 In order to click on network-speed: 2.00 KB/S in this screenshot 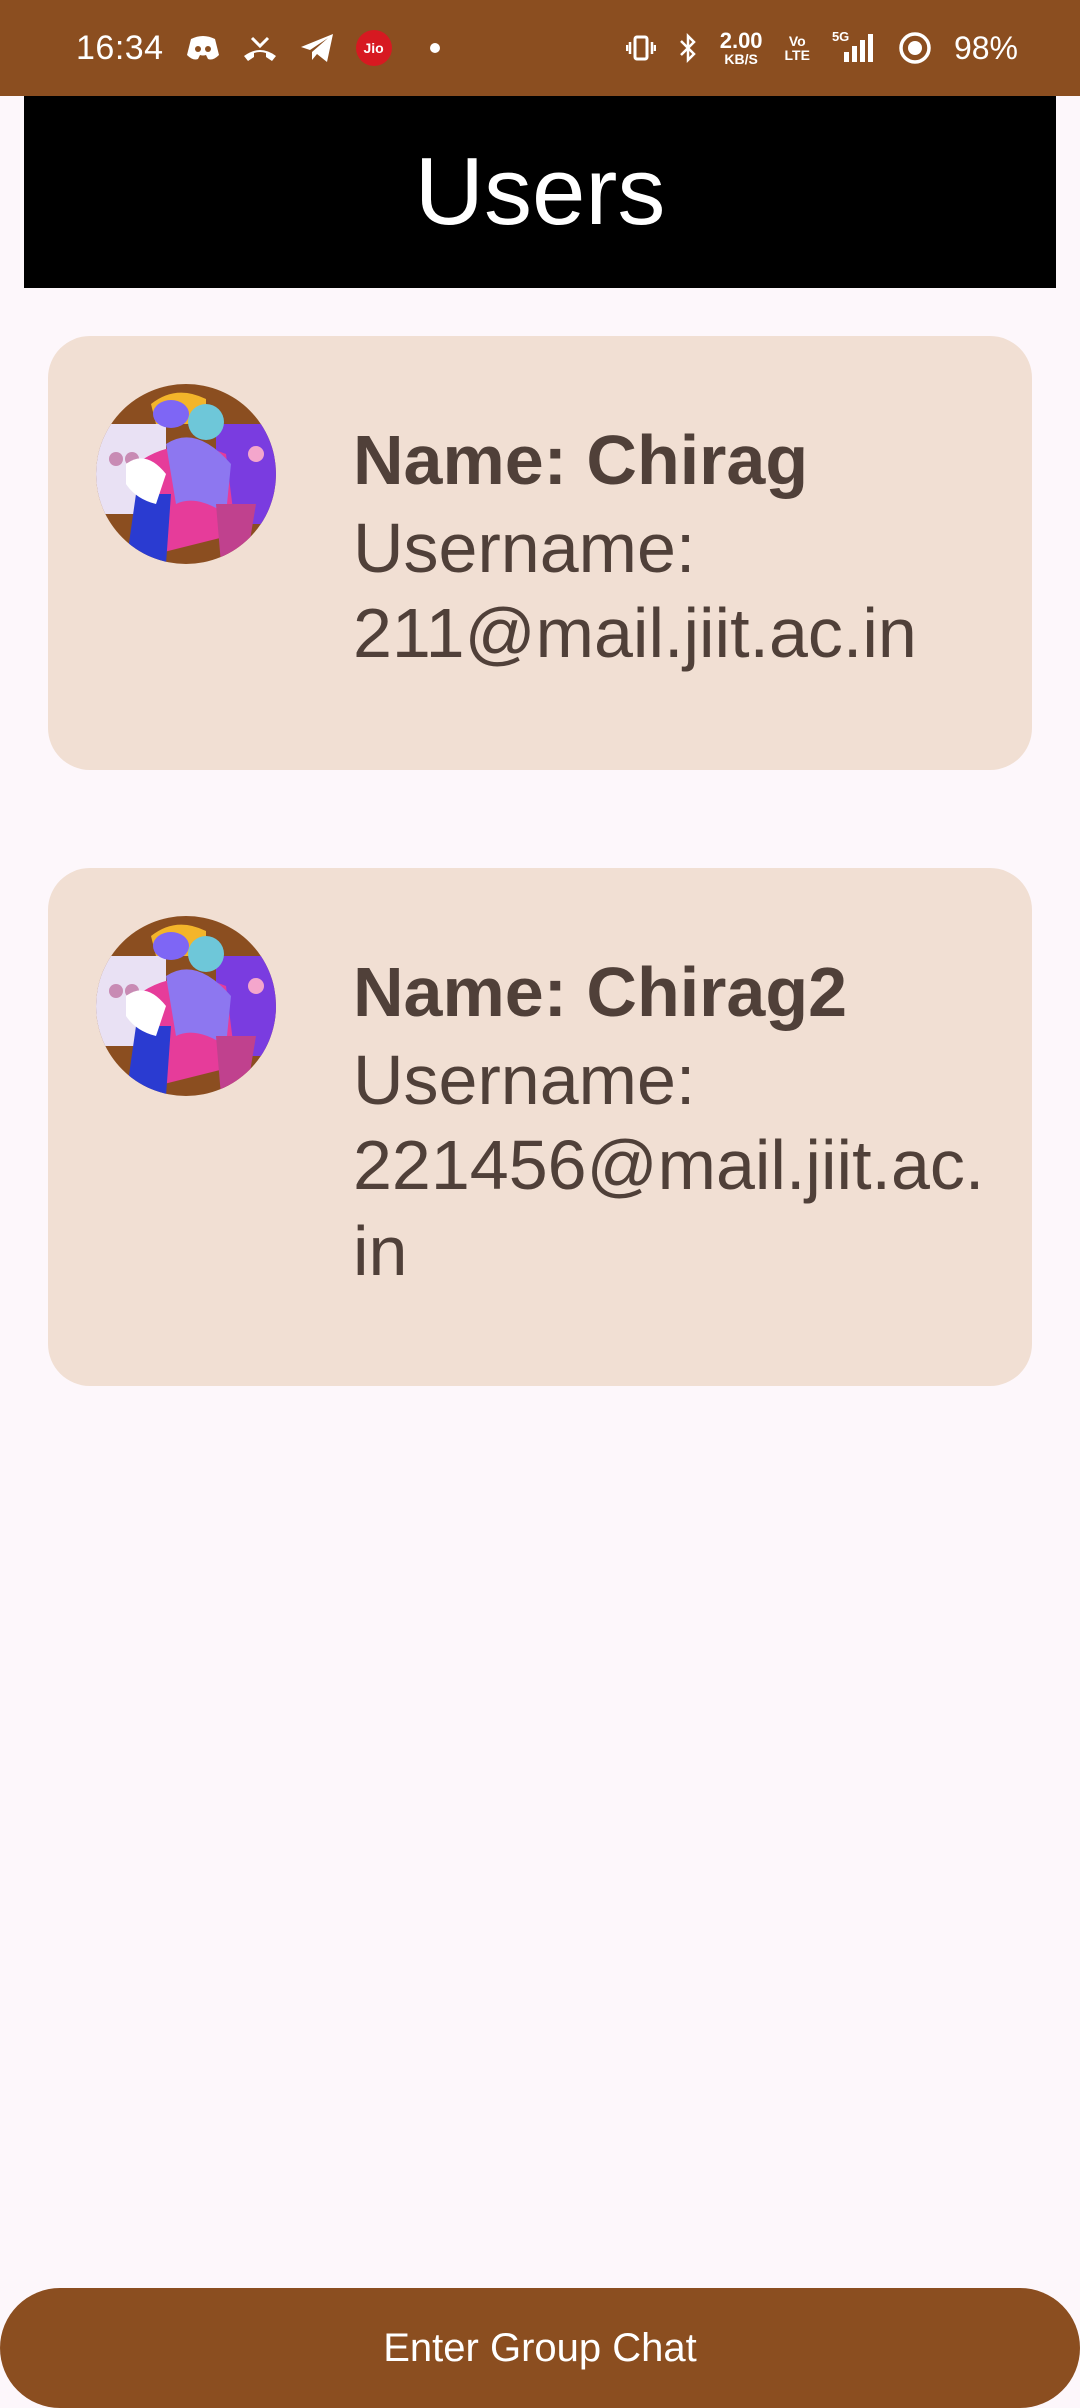, I will do `click(741, 47)`.